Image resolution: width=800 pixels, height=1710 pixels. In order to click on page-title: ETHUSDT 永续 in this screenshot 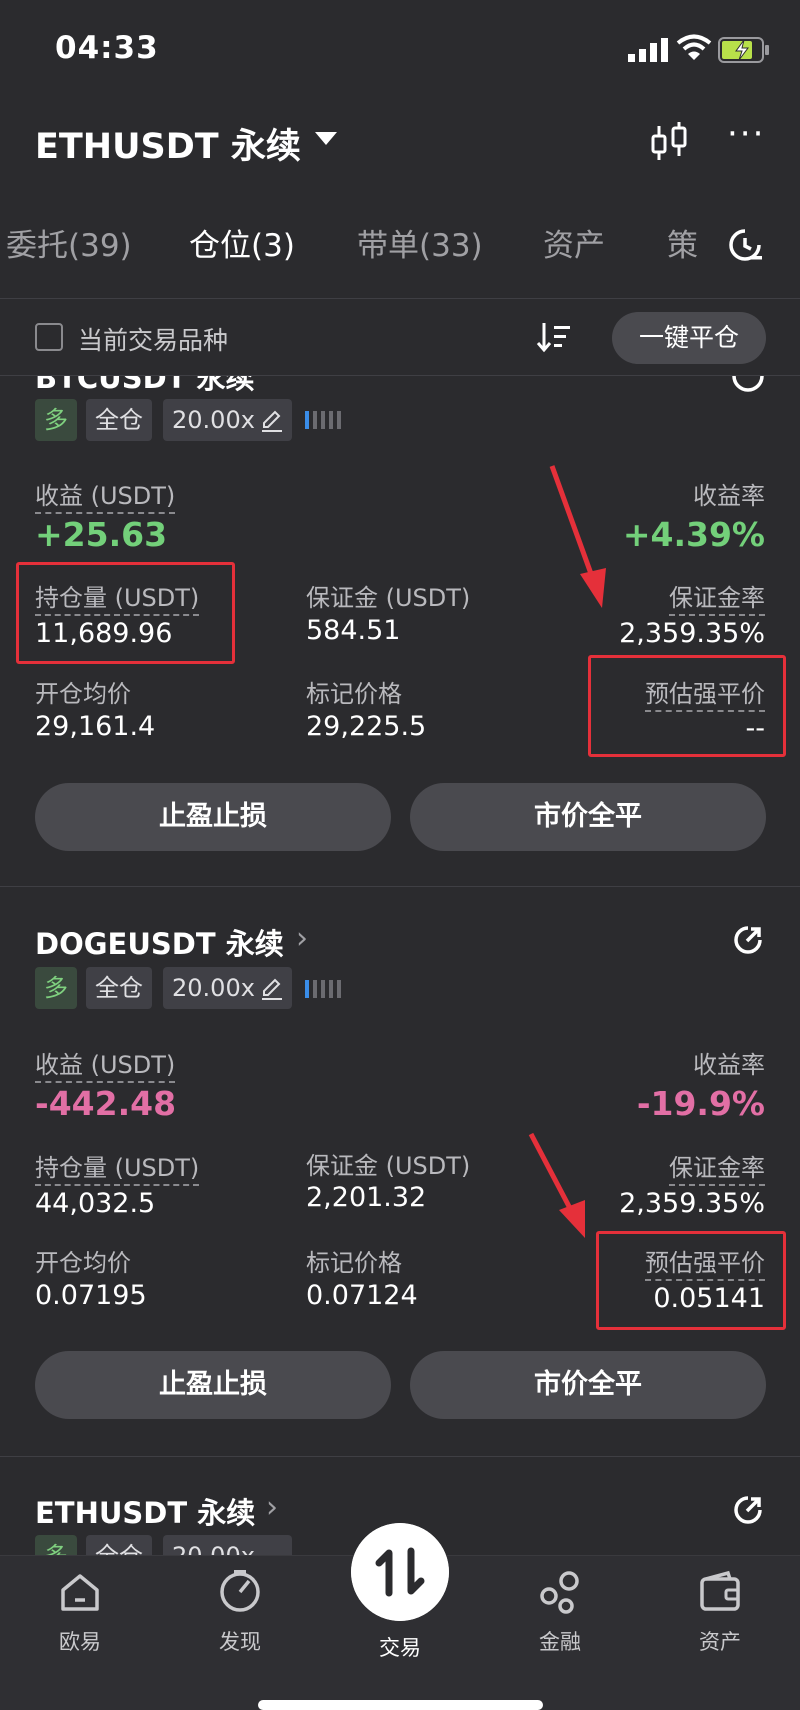, I will do `click(168, 143)`.